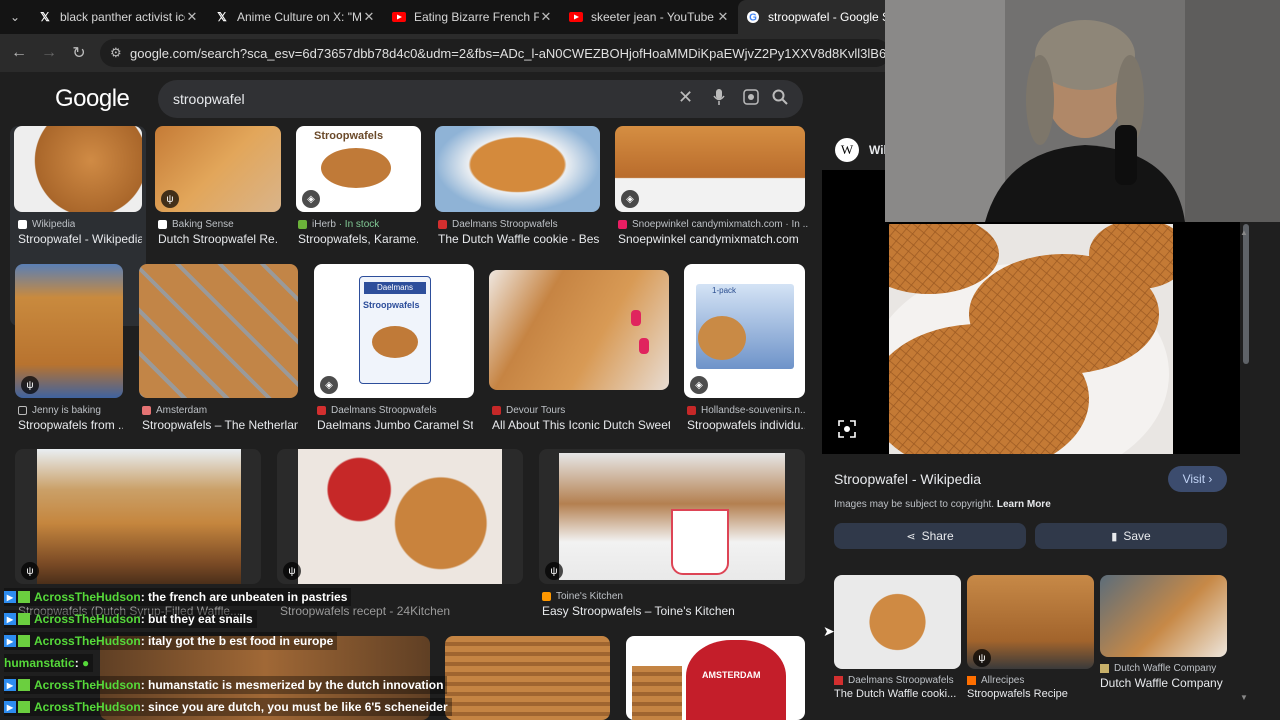 The image size is (1280, 720). Describe the element at coordinates (418, 99) in the screenshot. I see `search-input` at that location.